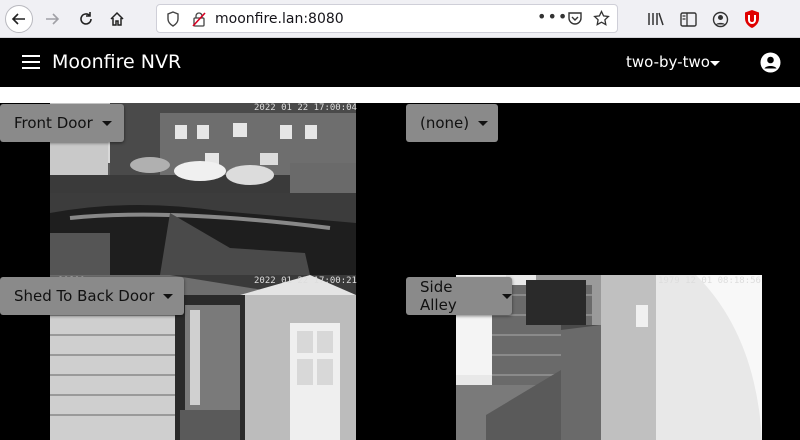  Describe the element at coordinates (770, 64) in the screenshot. I see `user-account-icon` at that location.